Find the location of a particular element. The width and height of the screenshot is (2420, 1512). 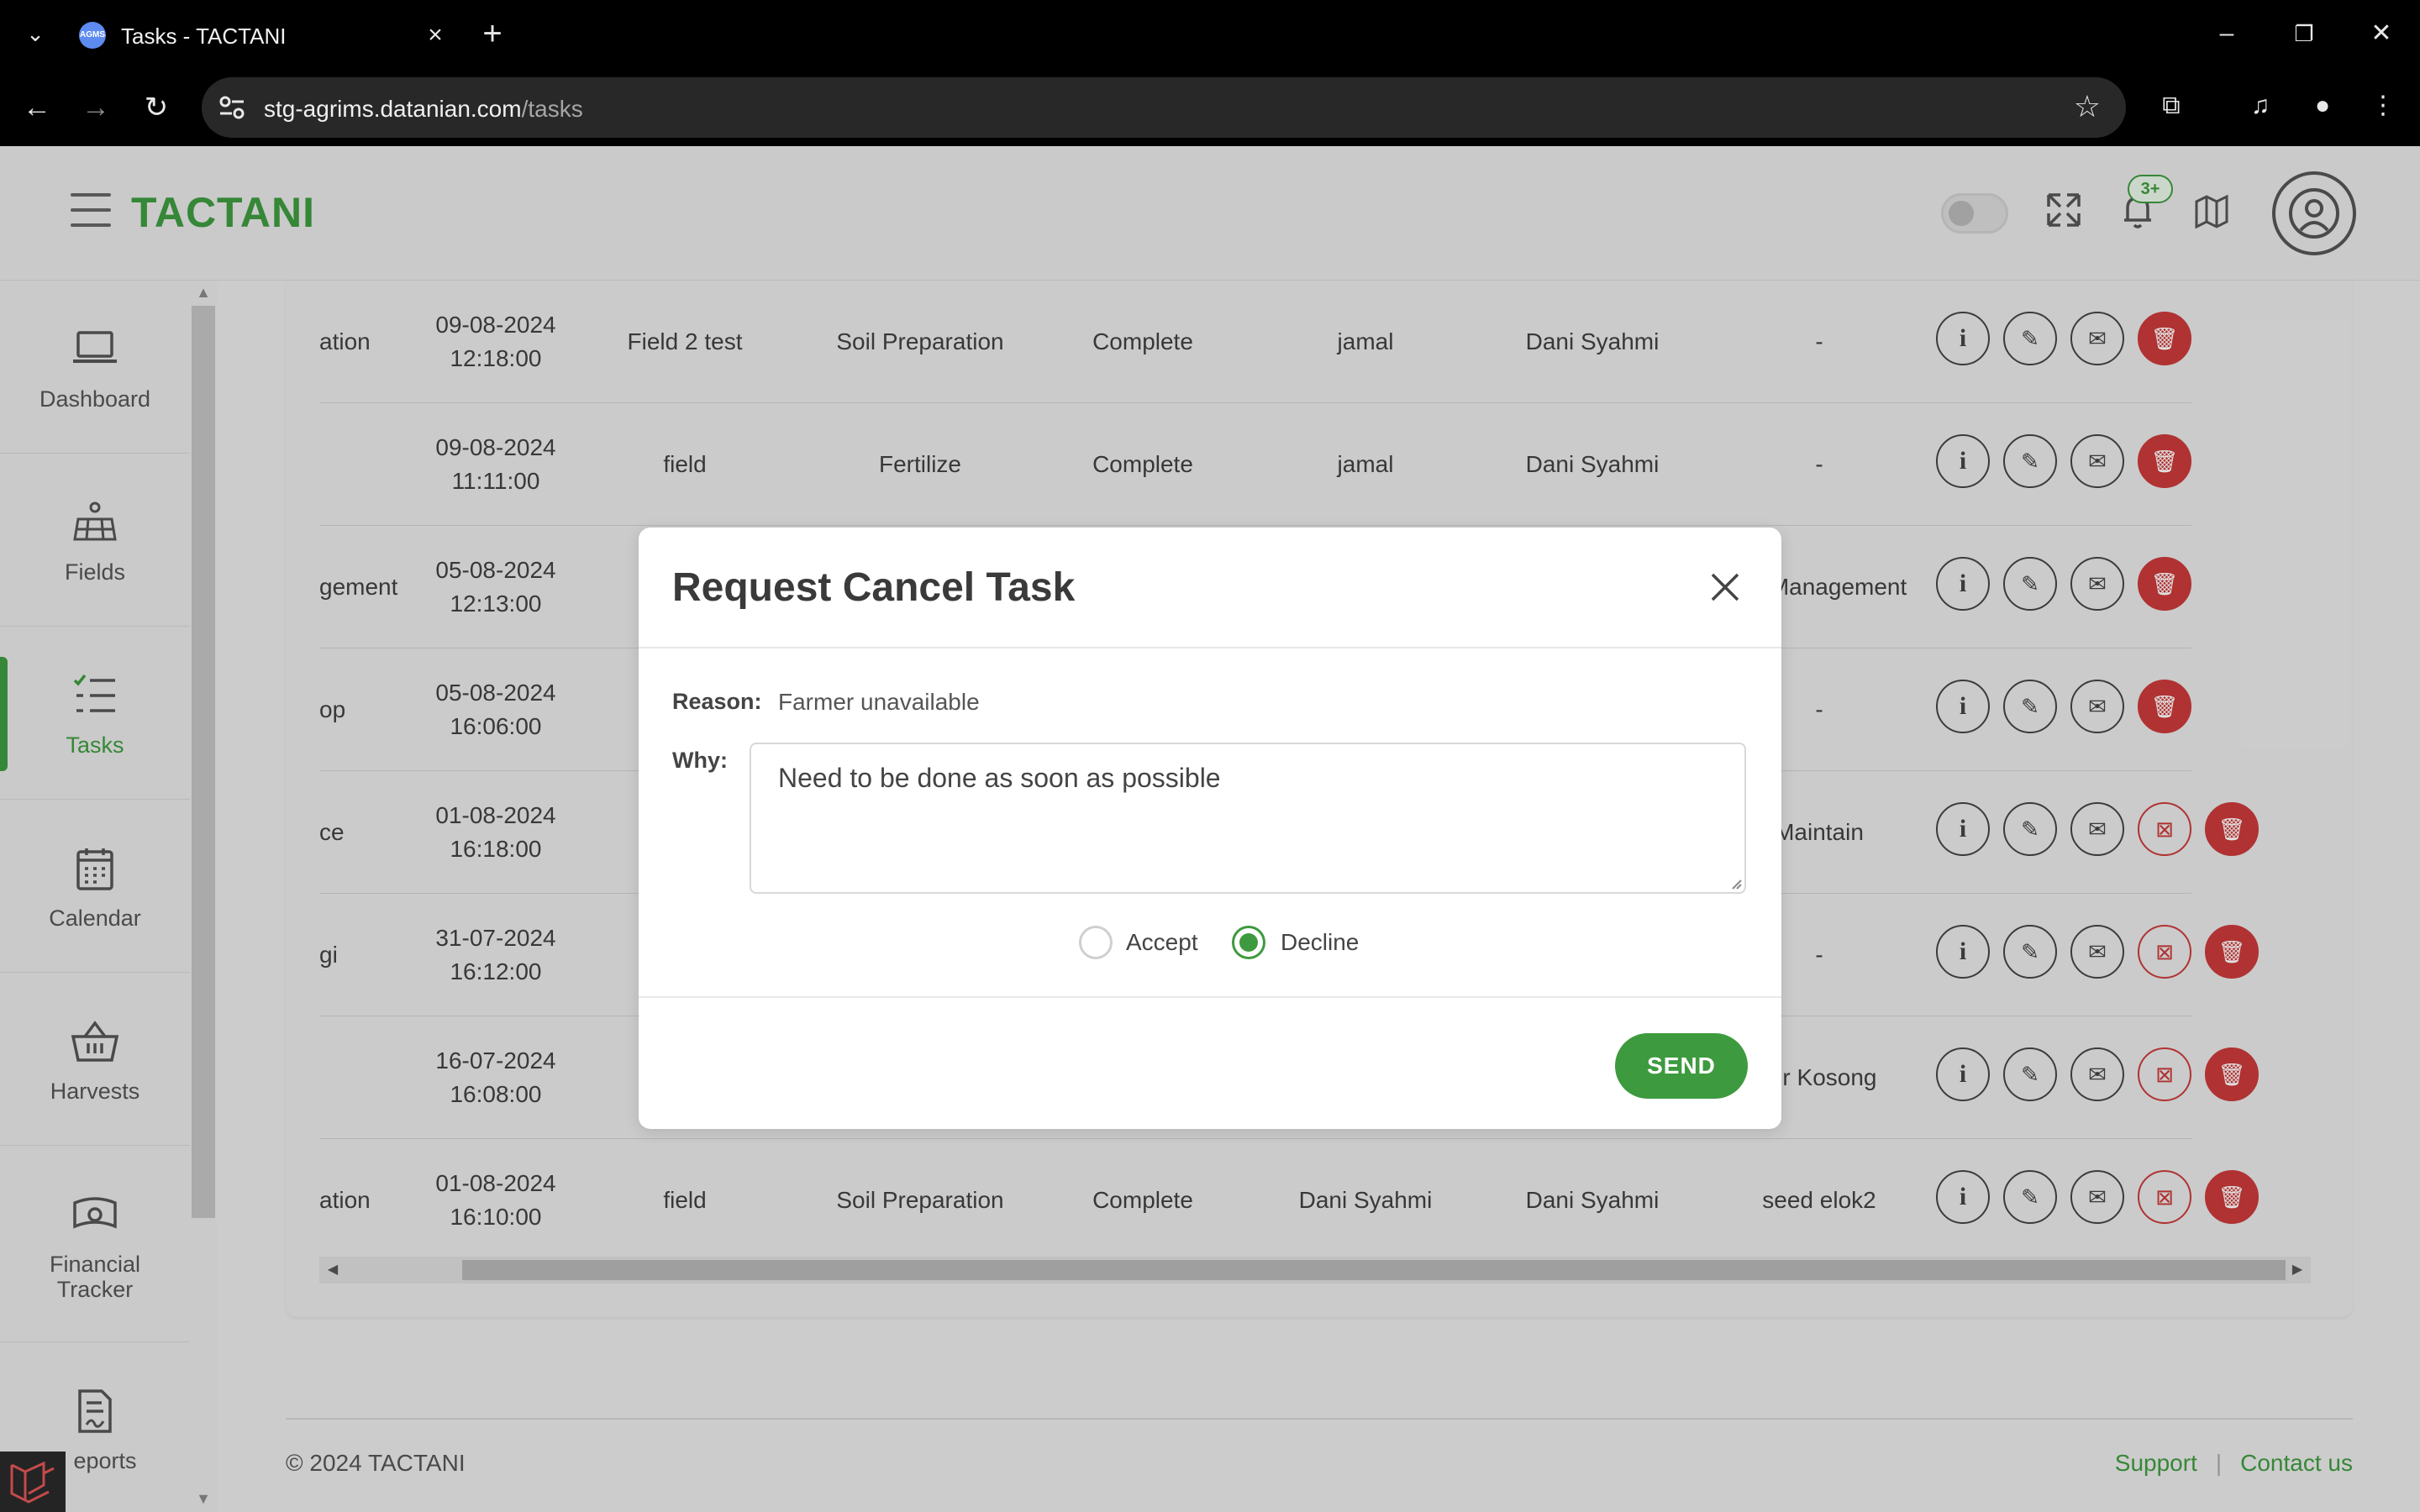

reload-icon: ↻ is located at coordinates (156, 107).